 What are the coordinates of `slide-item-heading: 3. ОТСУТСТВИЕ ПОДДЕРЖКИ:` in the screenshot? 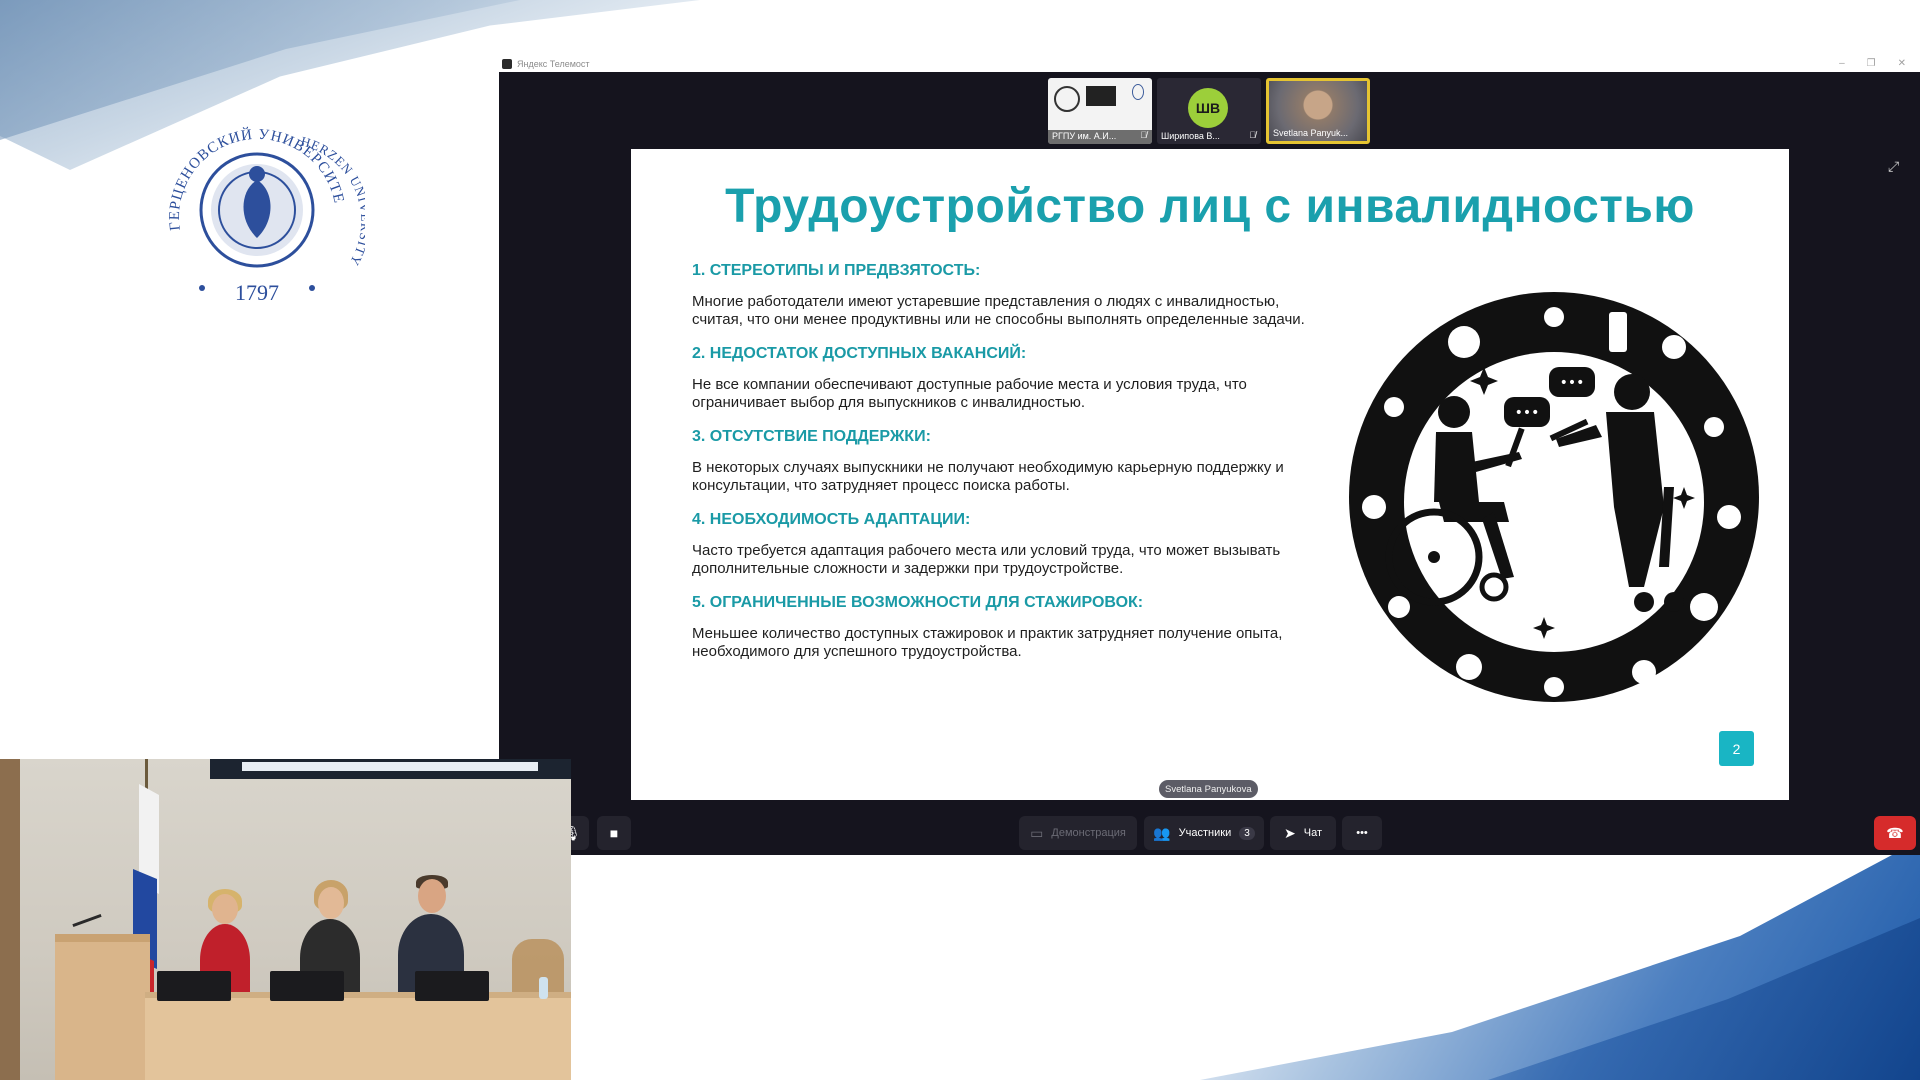 It's located at (811, 436).